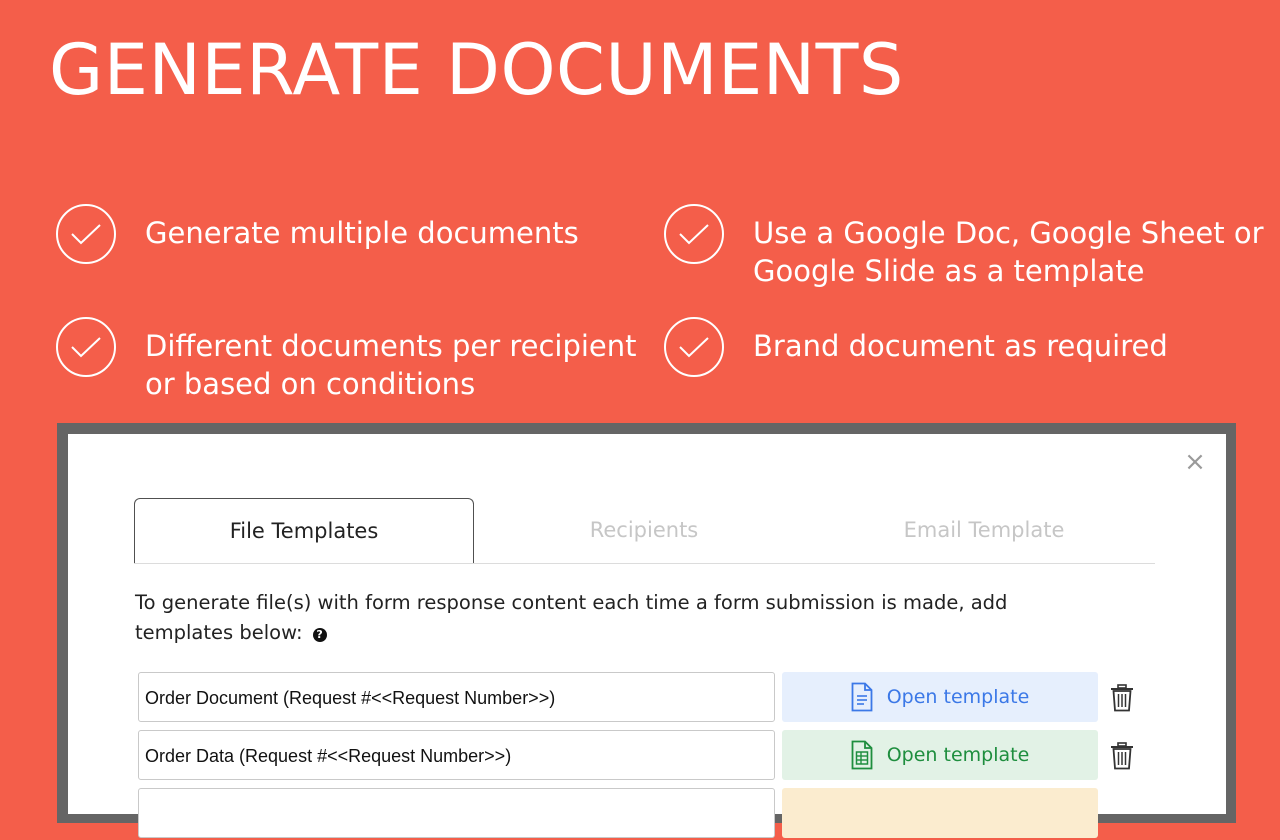 The image size is (1280, 840). I want to click on template-name-input, so click(456, 813).